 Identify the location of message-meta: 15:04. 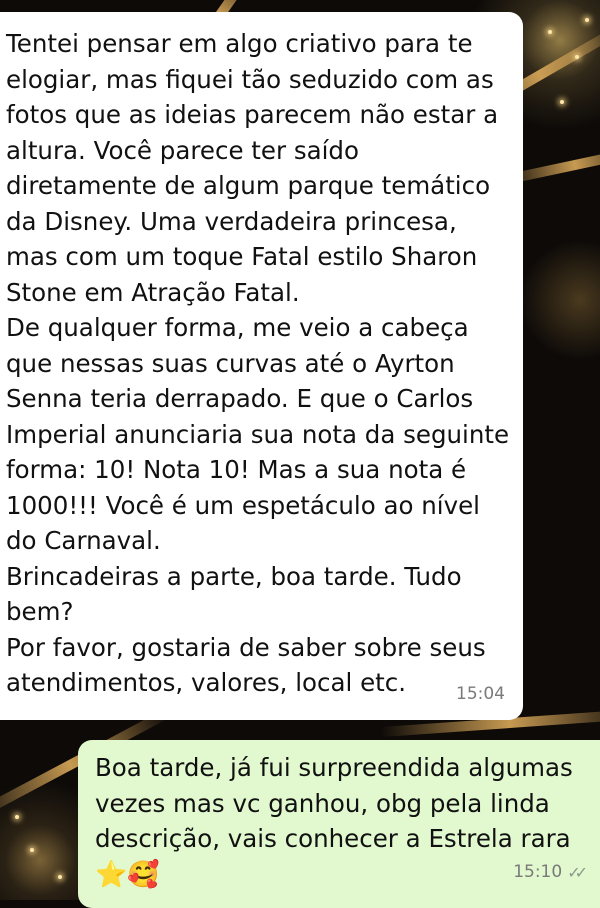
(480, 695).